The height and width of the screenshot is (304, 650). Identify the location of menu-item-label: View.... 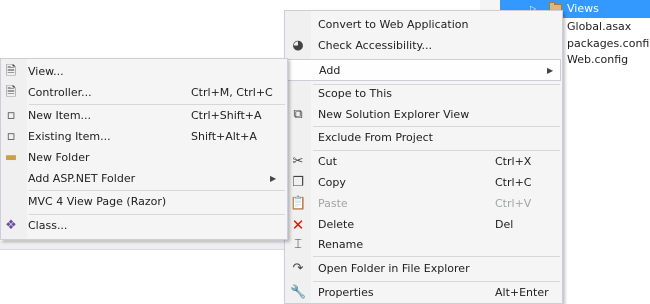
(46, 71).